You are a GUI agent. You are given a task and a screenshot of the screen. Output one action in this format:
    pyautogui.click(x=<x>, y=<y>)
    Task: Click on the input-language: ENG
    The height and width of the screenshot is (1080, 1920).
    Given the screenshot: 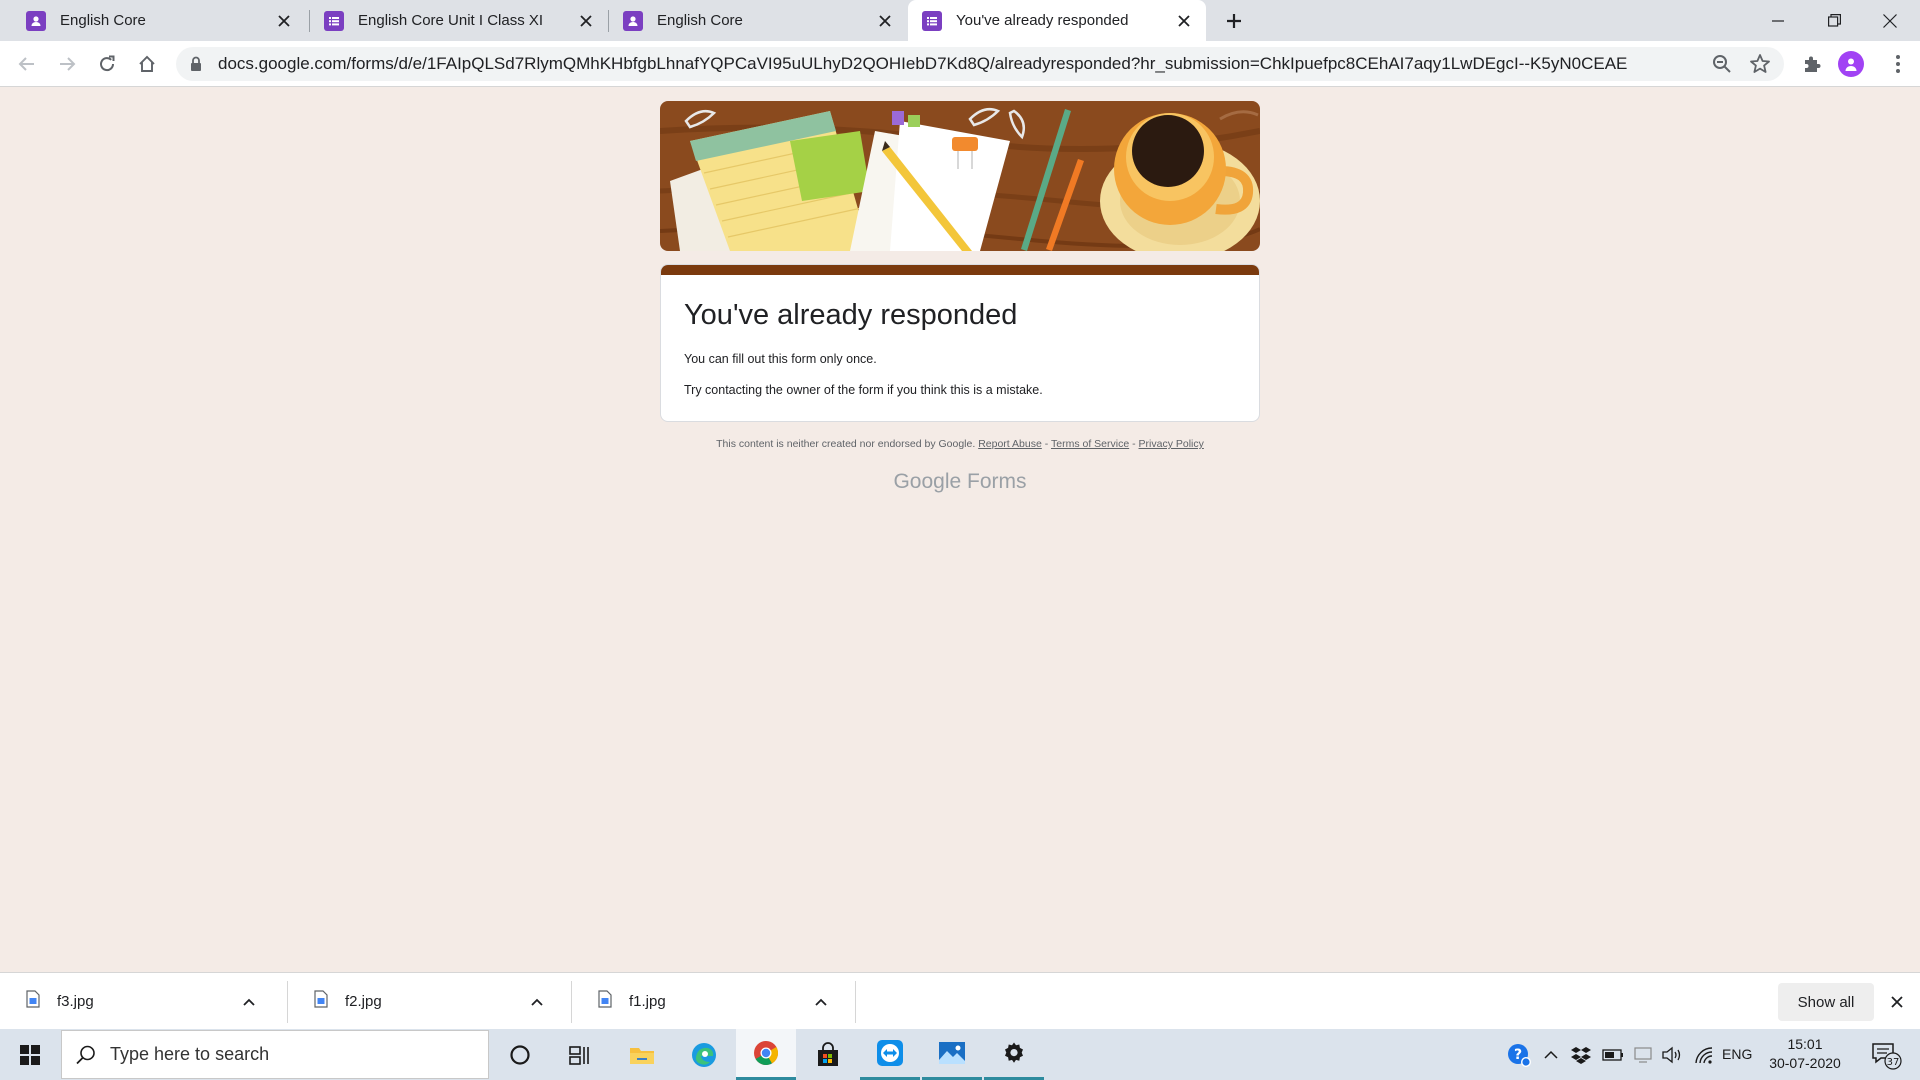 What is the action you would take?
    pyautogui.click(x=1737, y=1054)
    